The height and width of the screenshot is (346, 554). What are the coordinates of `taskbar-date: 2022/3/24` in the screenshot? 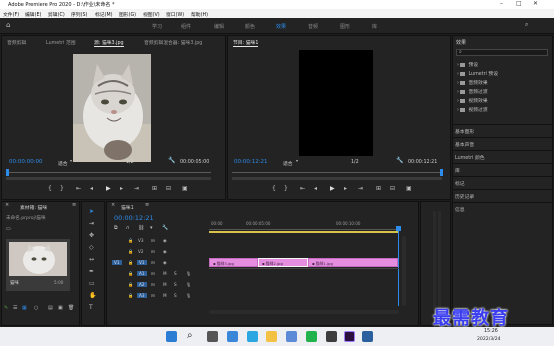 It's located at (489, 339).